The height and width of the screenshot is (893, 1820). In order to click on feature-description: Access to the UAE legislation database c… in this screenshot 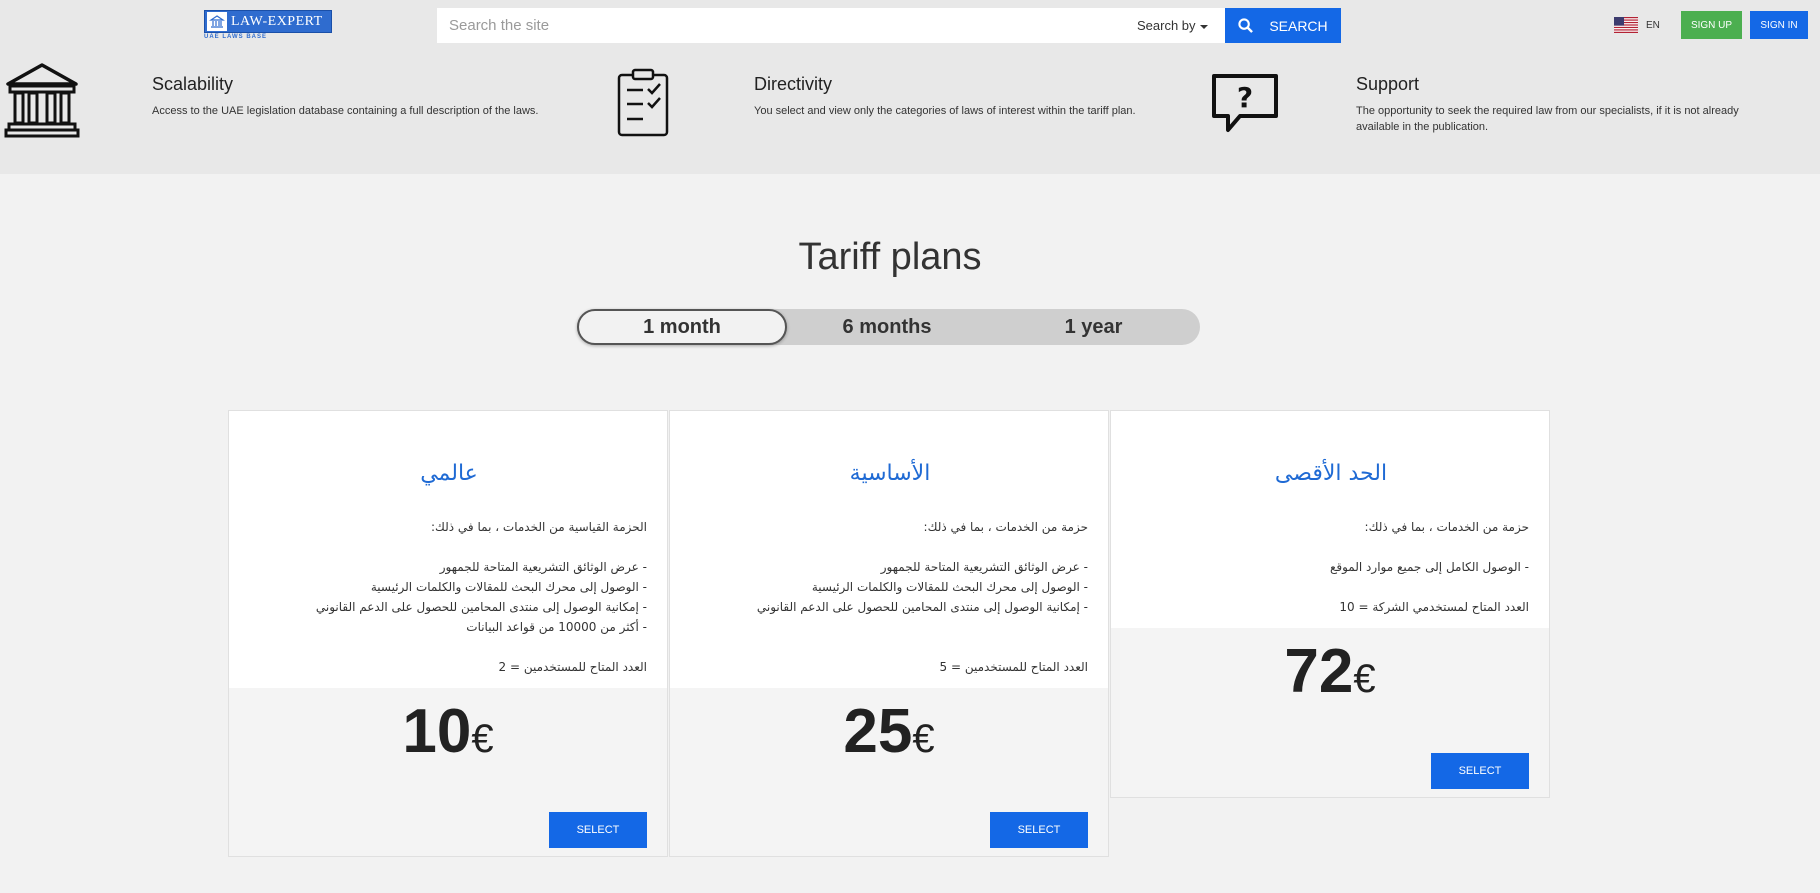, I will do `click(345, 111)`.